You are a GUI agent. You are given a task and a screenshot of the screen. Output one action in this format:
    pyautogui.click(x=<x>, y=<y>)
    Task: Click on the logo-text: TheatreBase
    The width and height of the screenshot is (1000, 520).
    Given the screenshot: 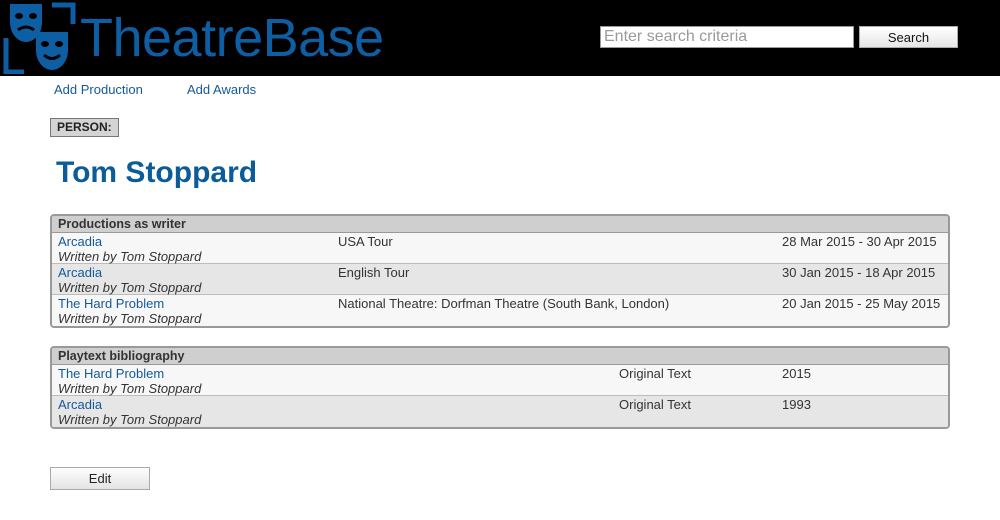 What is the action you would take?
    pyautogui.click(x=232, y=38)
    